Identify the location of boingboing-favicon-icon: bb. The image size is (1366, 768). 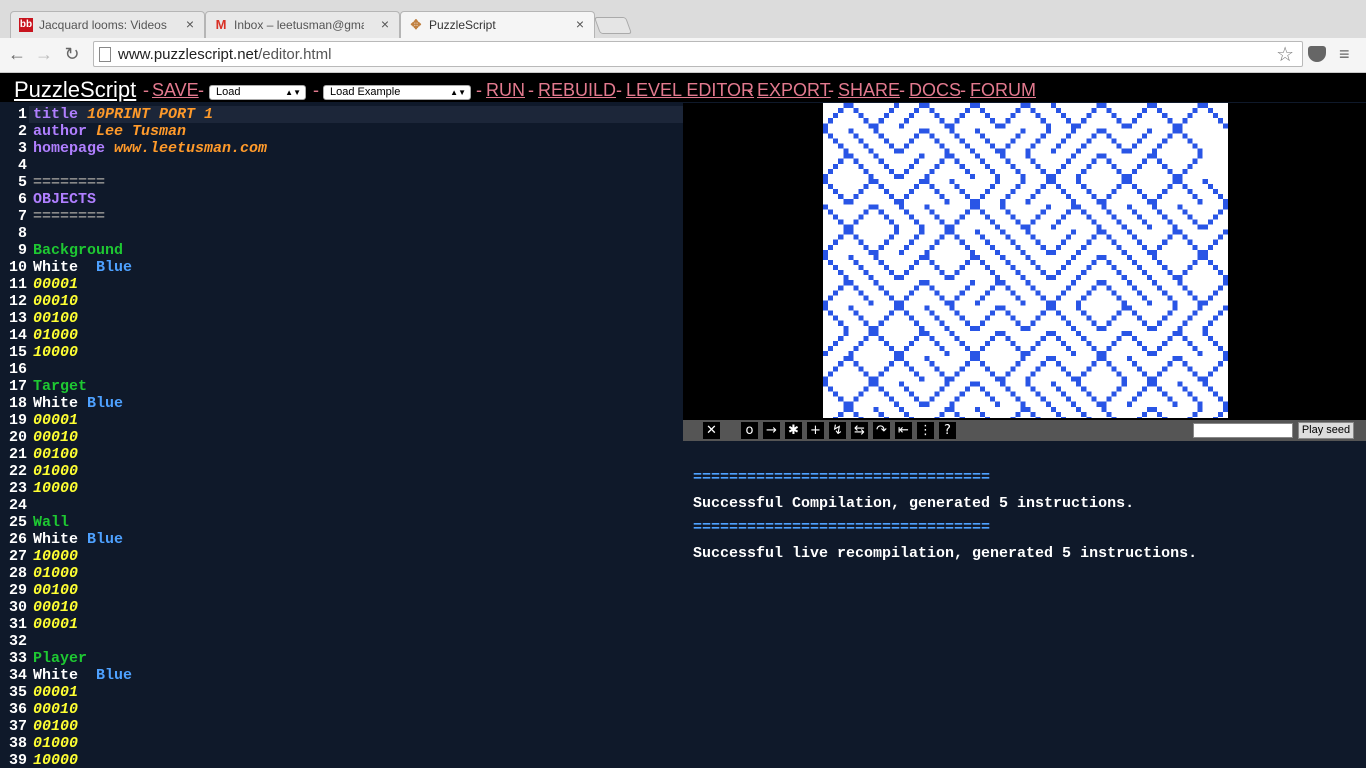
(26, 25).